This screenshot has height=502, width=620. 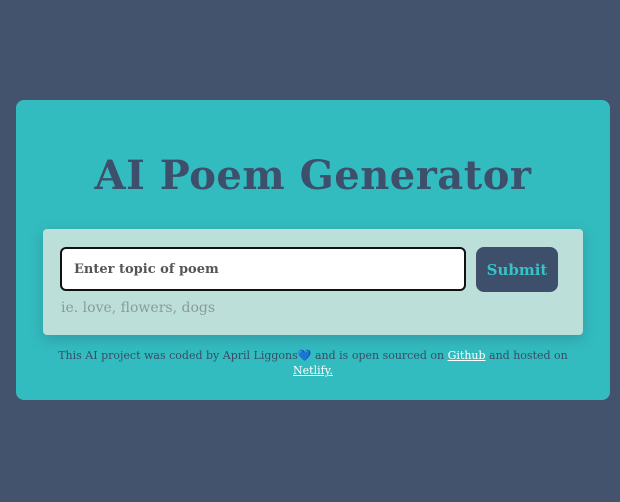 What do you see at coordinates (526, 355) in the screenshot?
I see `footer-text-hosted: and hosted on` at bounding box center [526, 355].